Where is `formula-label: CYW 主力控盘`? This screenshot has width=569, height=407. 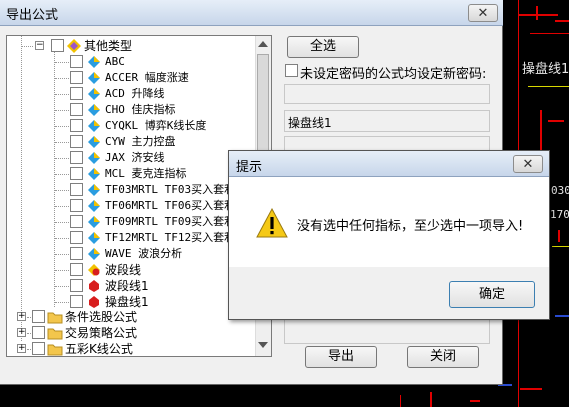 formula-label: CYW 主力控盘 is located at coordinates (140, 141).